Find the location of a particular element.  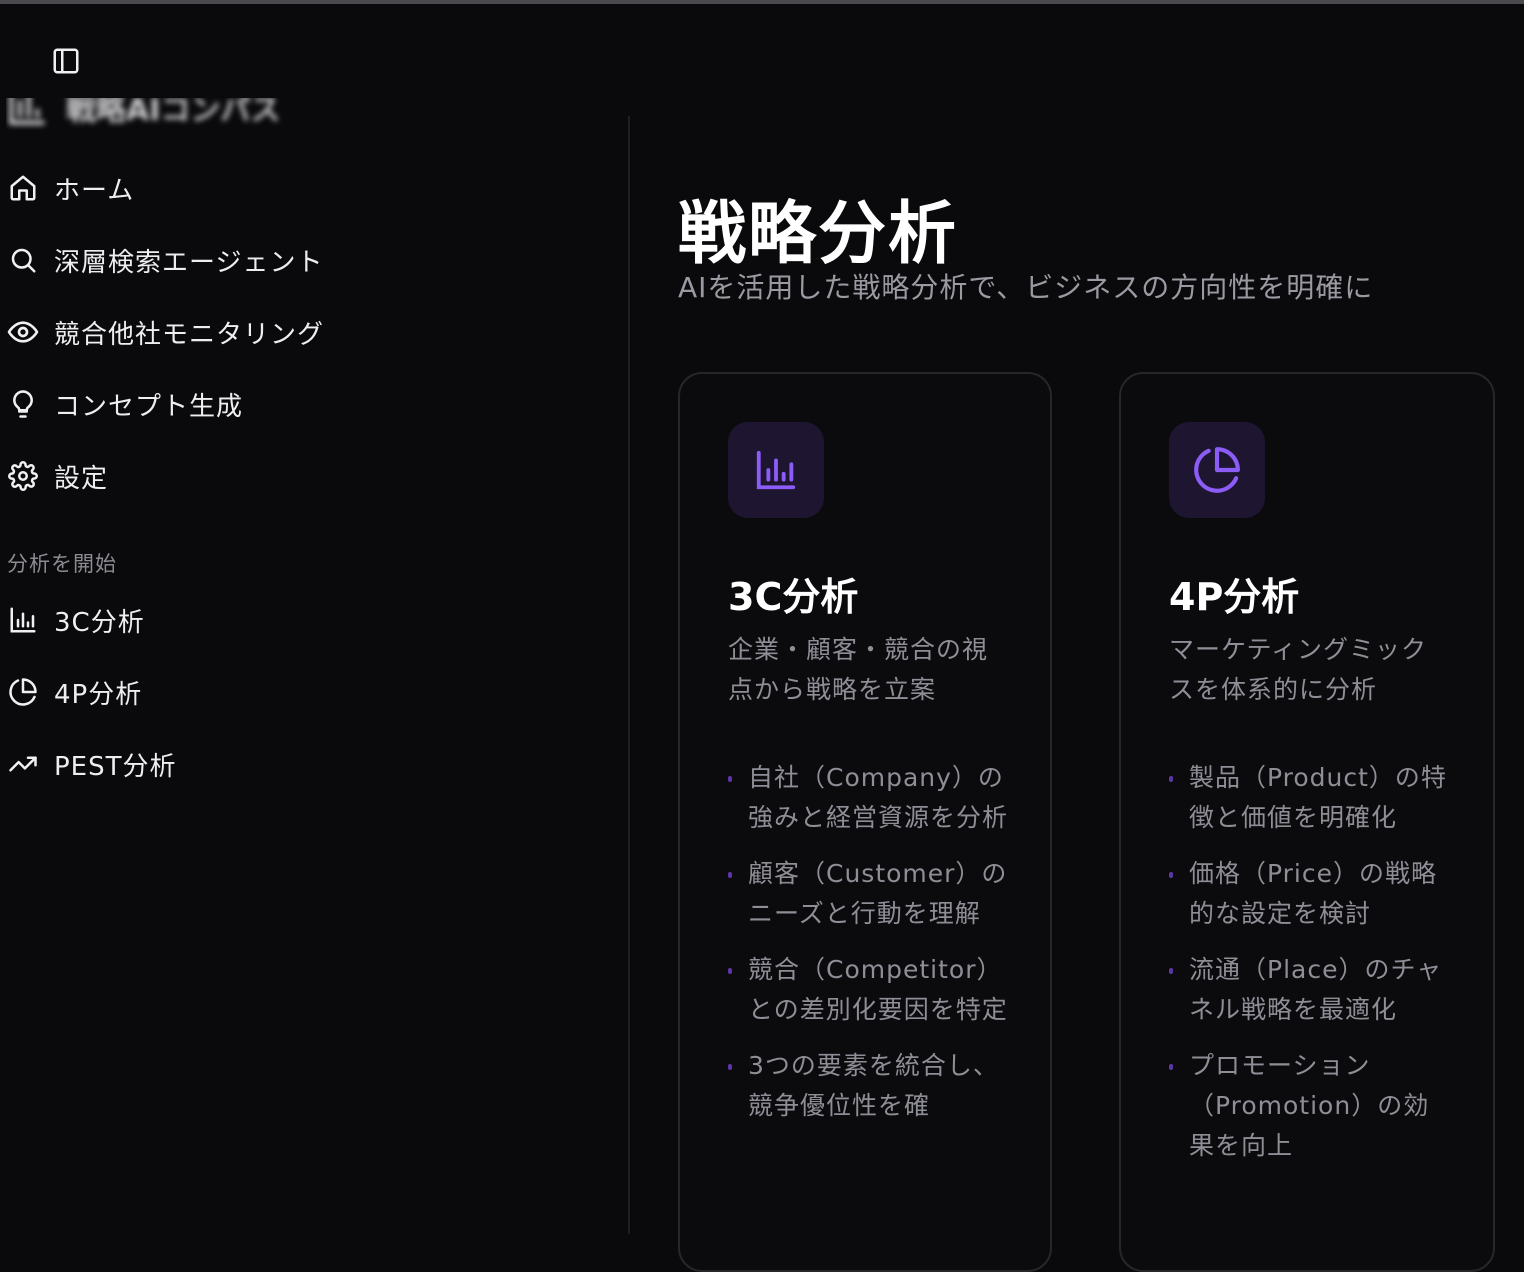

sidebar-item-label: 設定 is located at coordinates (81, 478).